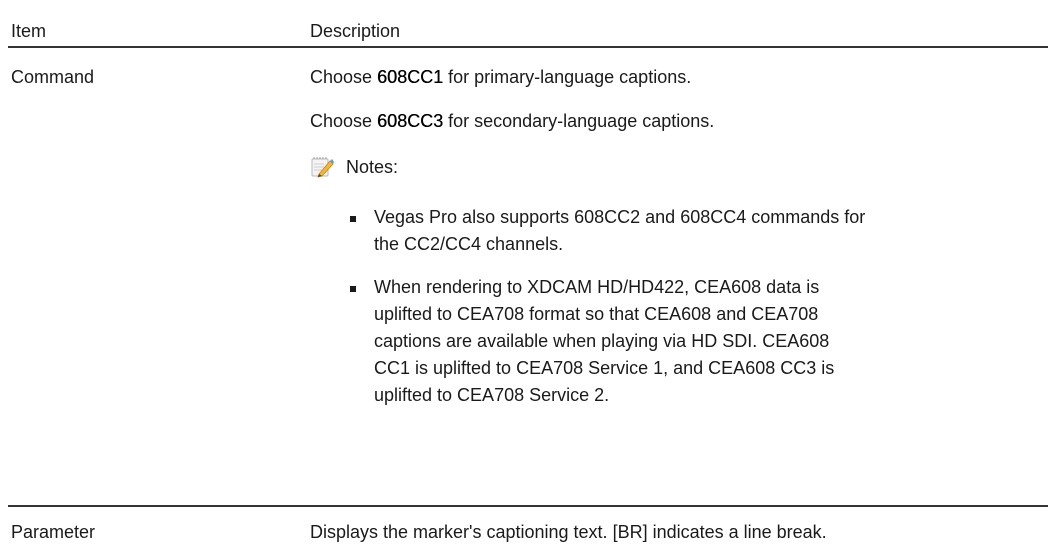 The image size is (1052, 546). I want to click on notepad-pencil-icon, so click(322, 167).